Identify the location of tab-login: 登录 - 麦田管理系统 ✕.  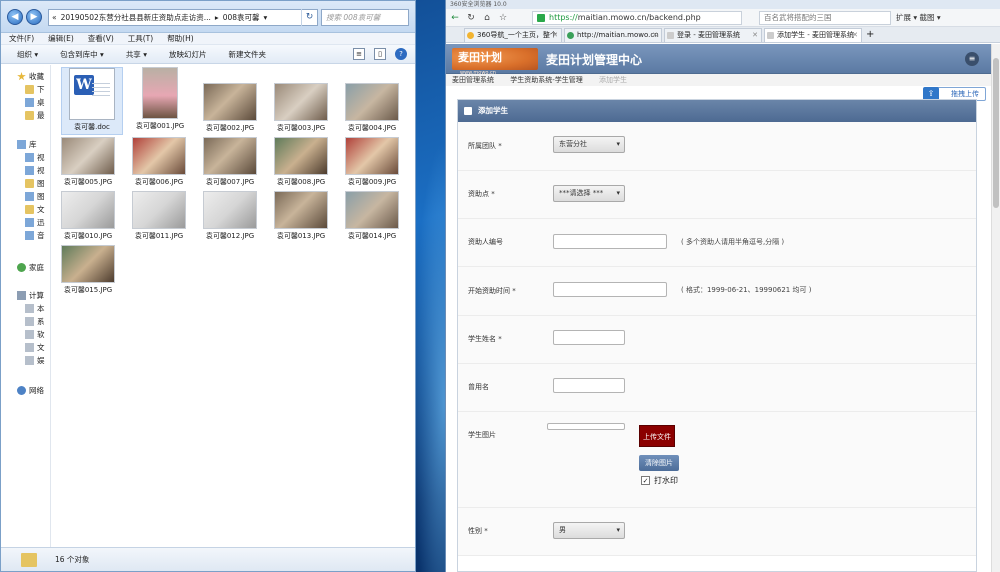
(713, 35).